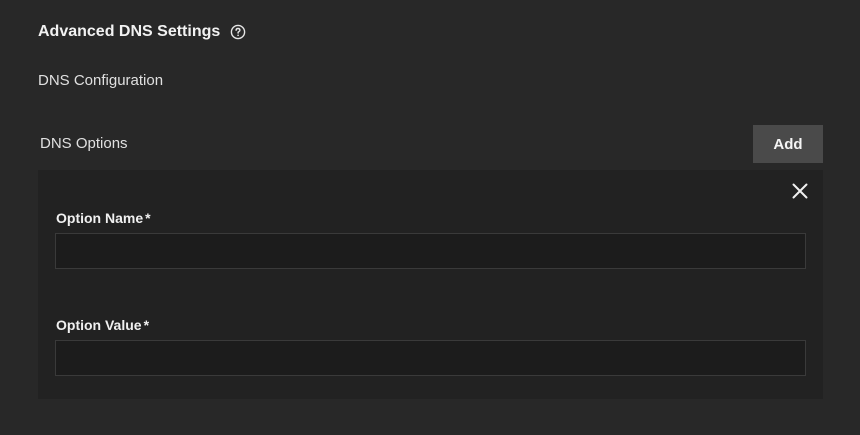 Image resolution: width=860 pixels, height=435 pixels. What do you see at coordinates (84, 143) in the screenshot?
I see `dns-options-label: DNS Options` at bounding box center [84, 143].